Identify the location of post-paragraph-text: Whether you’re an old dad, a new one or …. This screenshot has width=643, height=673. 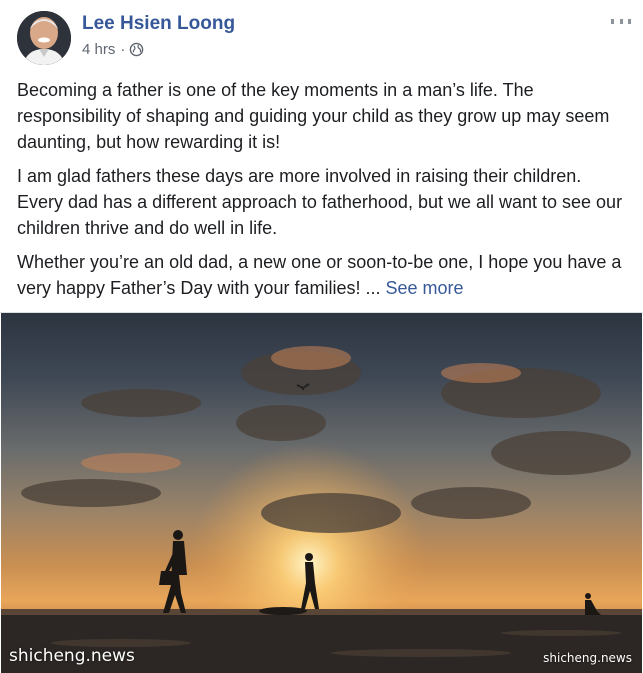
(319, 275).